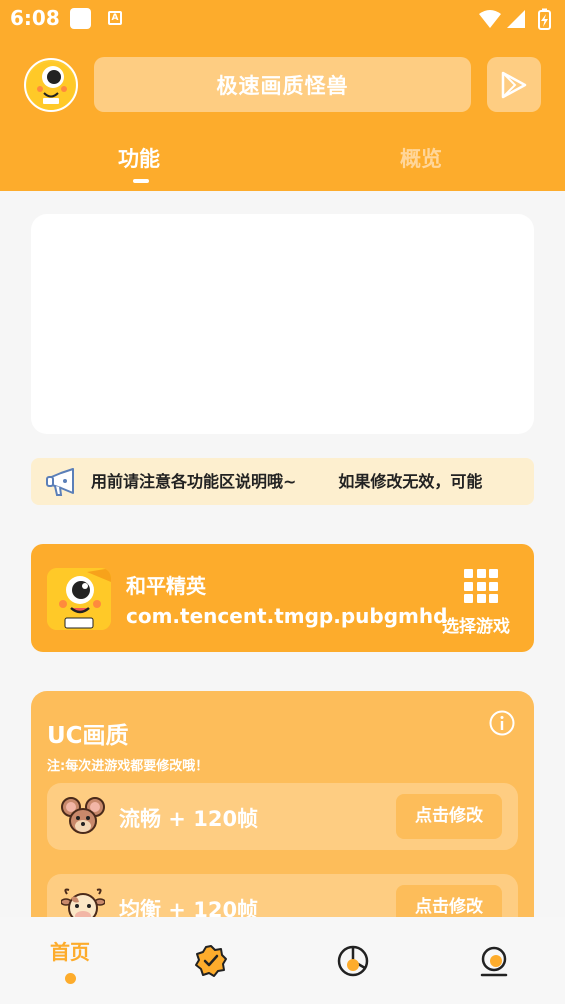 The height and width of the screenshot is (1004, 565). I want to click on bottom-nav: 首页, so click(282, 960).